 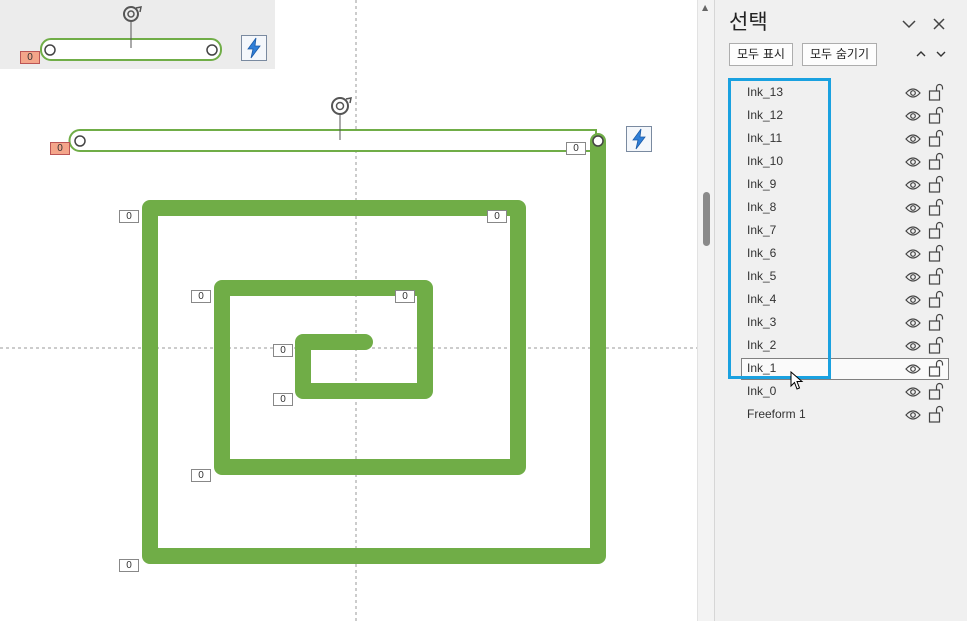 What do you see at coordinates (341, 106) in the screenshot?
I see `rotate-handle-icon` at bounding box center [341, 106].